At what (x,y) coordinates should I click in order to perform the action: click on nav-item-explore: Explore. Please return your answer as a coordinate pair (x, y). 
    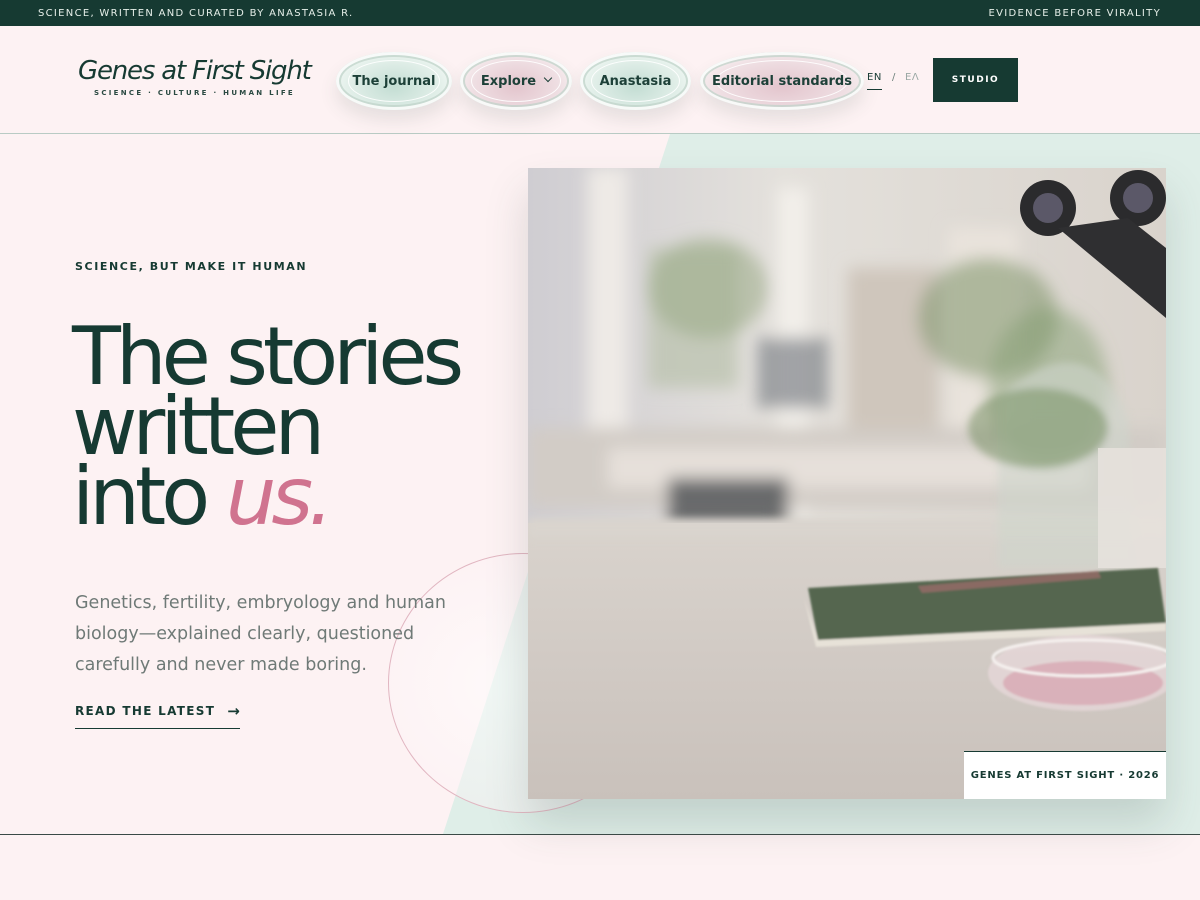
    Looking at the image, I should click on (516, 81).